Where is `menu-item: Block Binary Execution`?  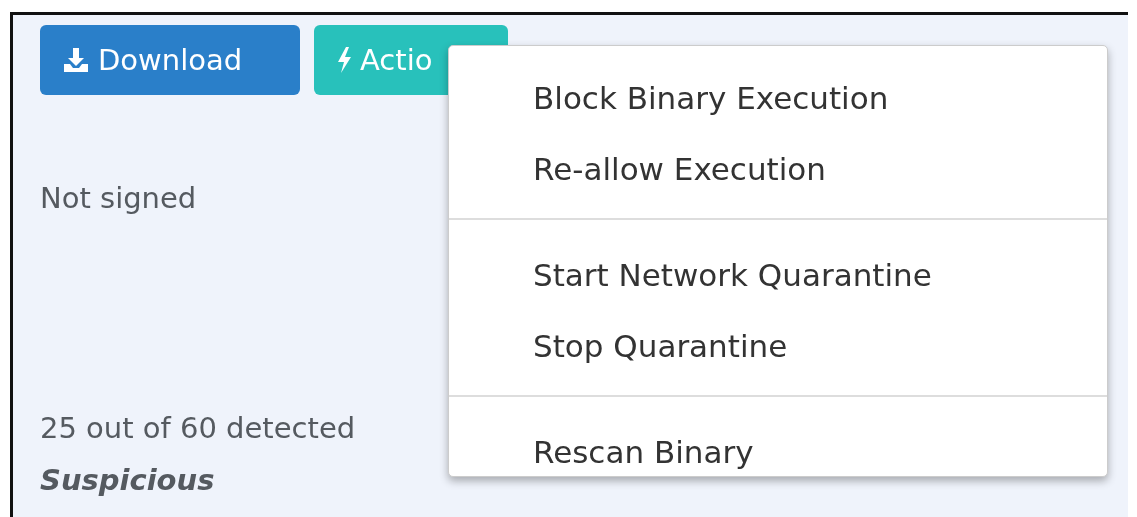
menu-item: Block Binary Execution is located at coordinates (711, 98).